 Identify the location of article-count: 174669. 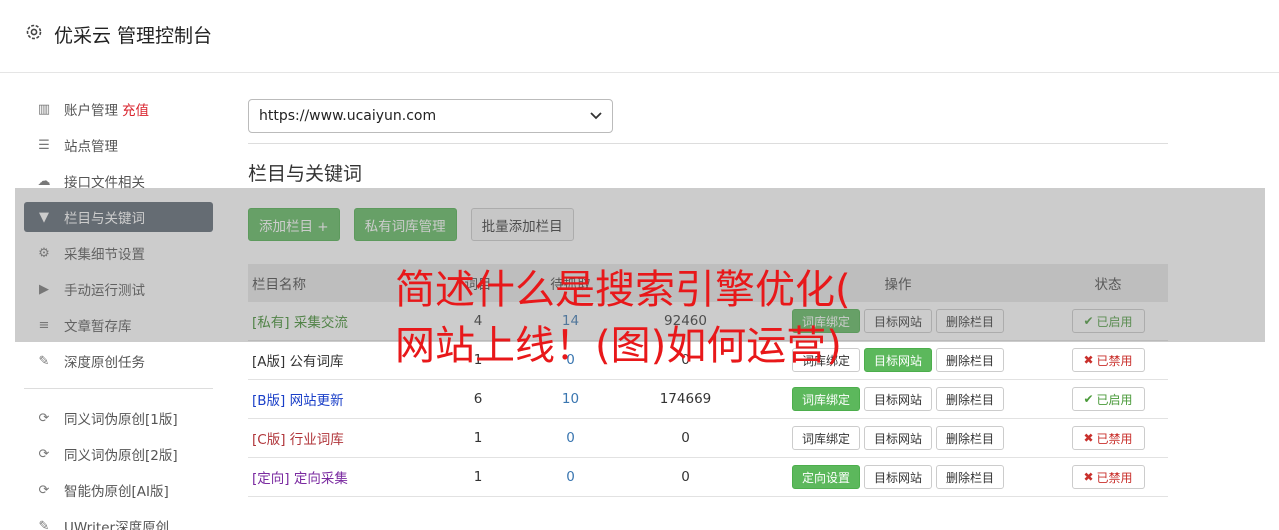
(685, 399).